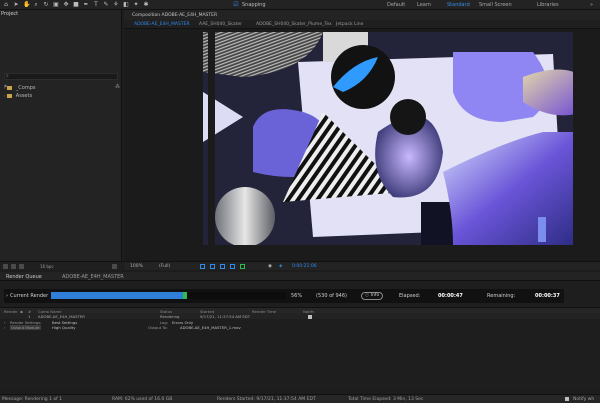 This screenshot has height=403, width=600. What do you see at coordinates (136, 266) in the screenshot?
I see `magnification-dropdown: 100%` at bounding box center [136, 266].